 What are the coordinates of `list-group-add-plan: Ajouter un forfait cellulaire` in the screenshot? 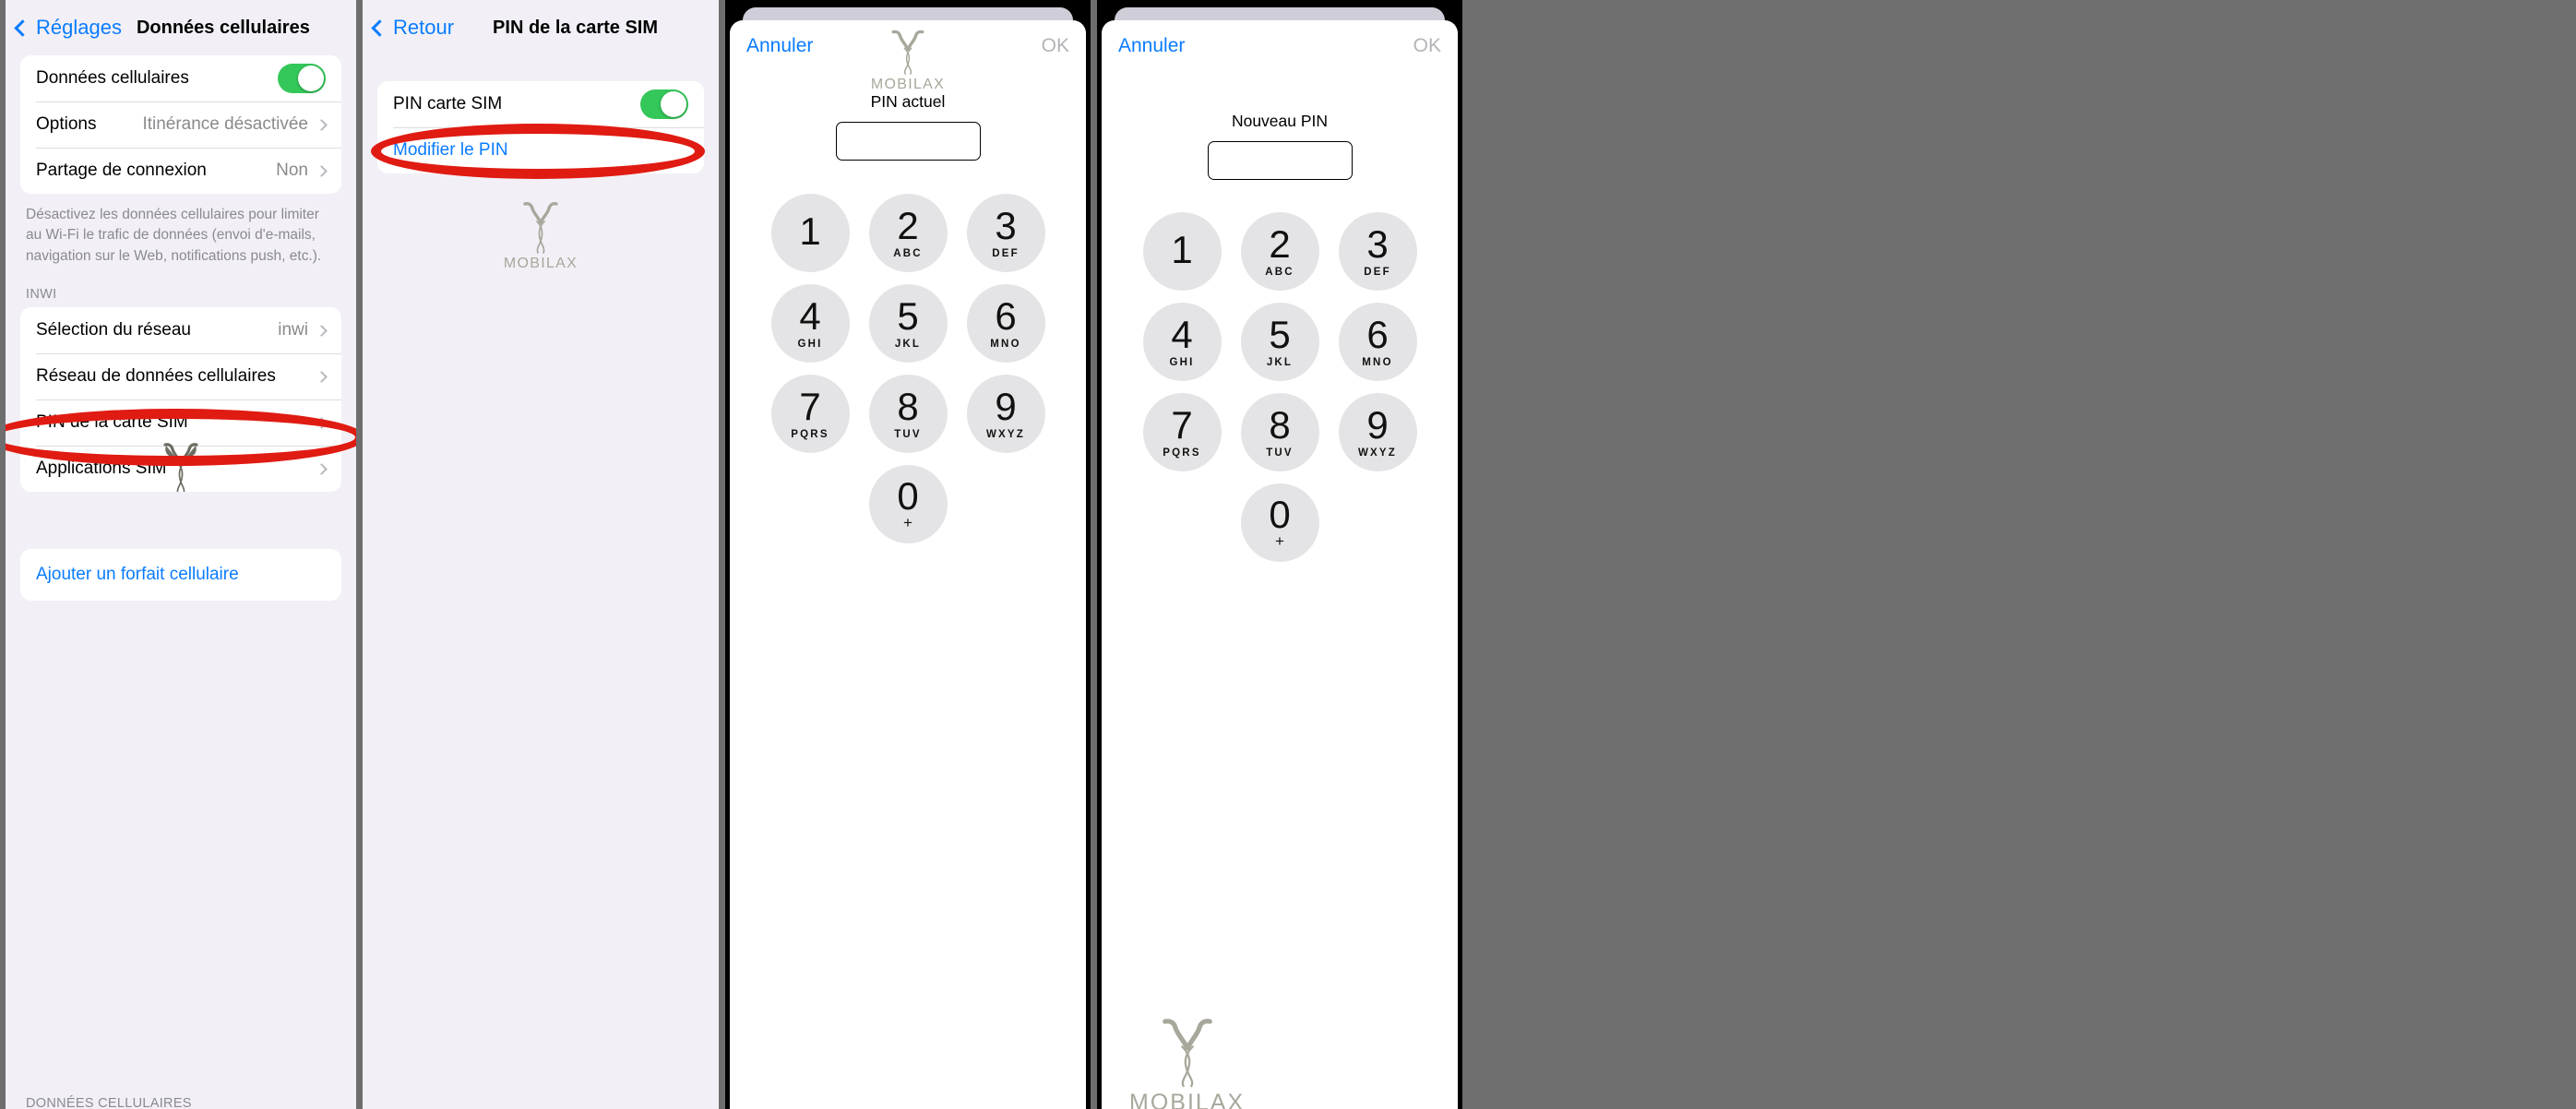 It's located at (180, 575).